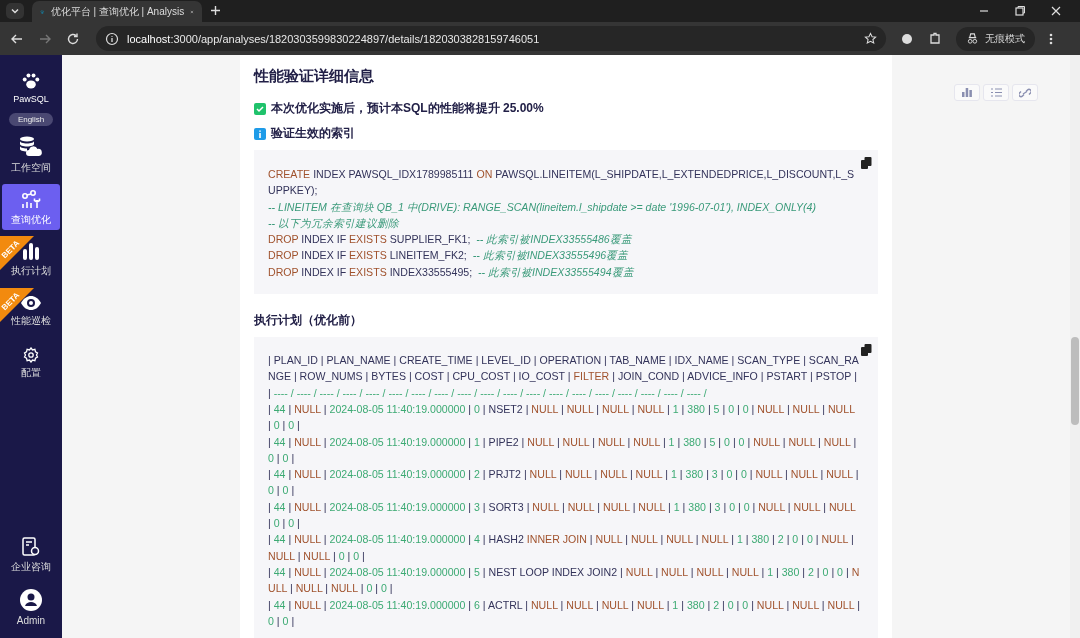  What do you see at coordinates (31, 372) in the screenshot?
I see `nav-label: 配置` at bounding box center [31, 372].